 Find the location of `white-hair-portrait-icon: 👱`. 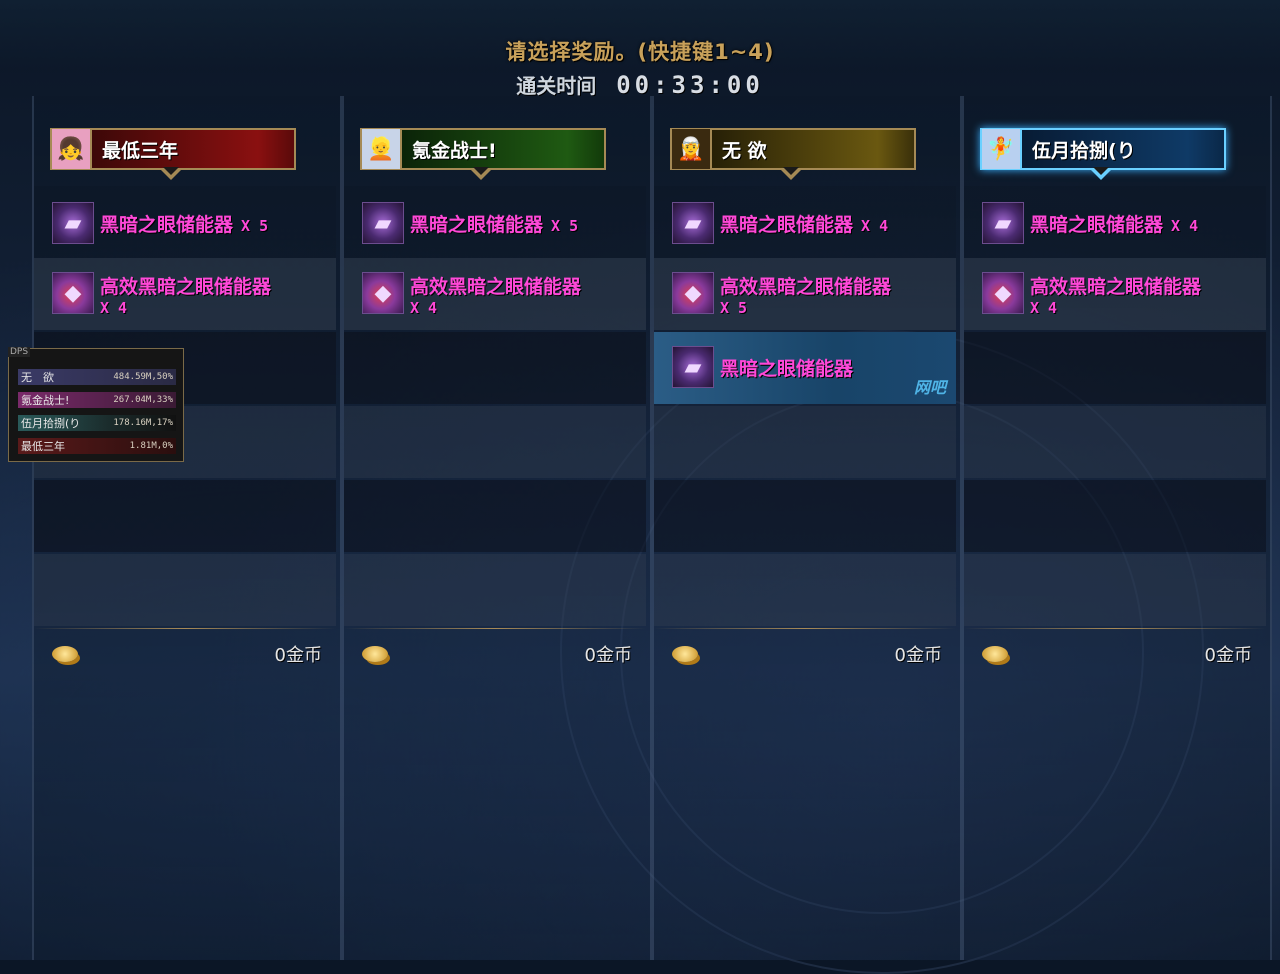

white-hair-portrait-icon: 👱 is located at coordinates (382, 149).